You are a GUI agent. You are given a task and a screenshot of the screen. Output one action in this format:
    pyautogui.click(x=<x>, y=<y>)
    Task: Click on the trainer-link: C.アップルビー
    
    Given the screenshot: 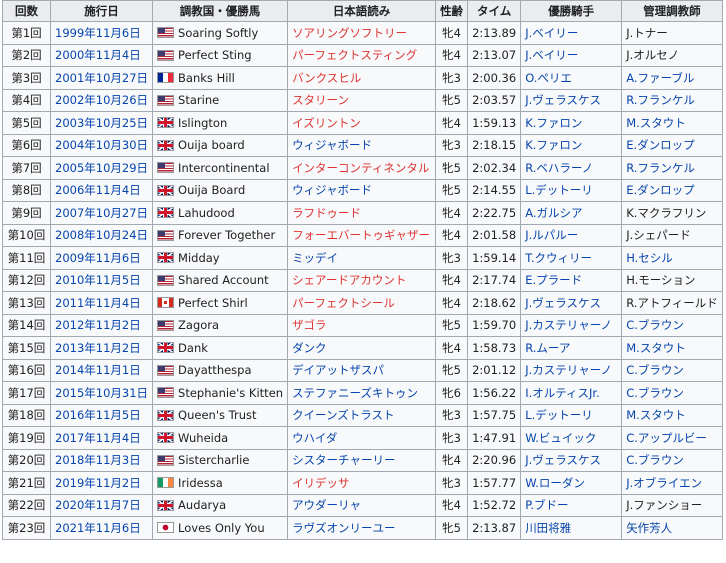 What is the action you would take?
    pyautogui.click(x=666, y=438)
    